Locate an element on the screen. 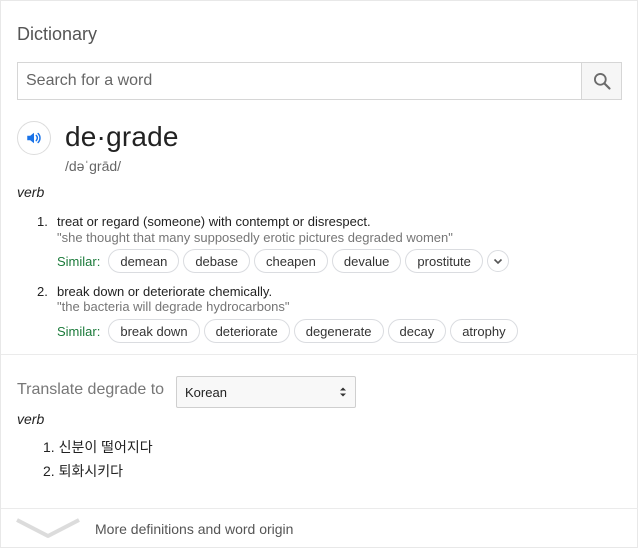  section-divider is located at coordinates (319, 354).